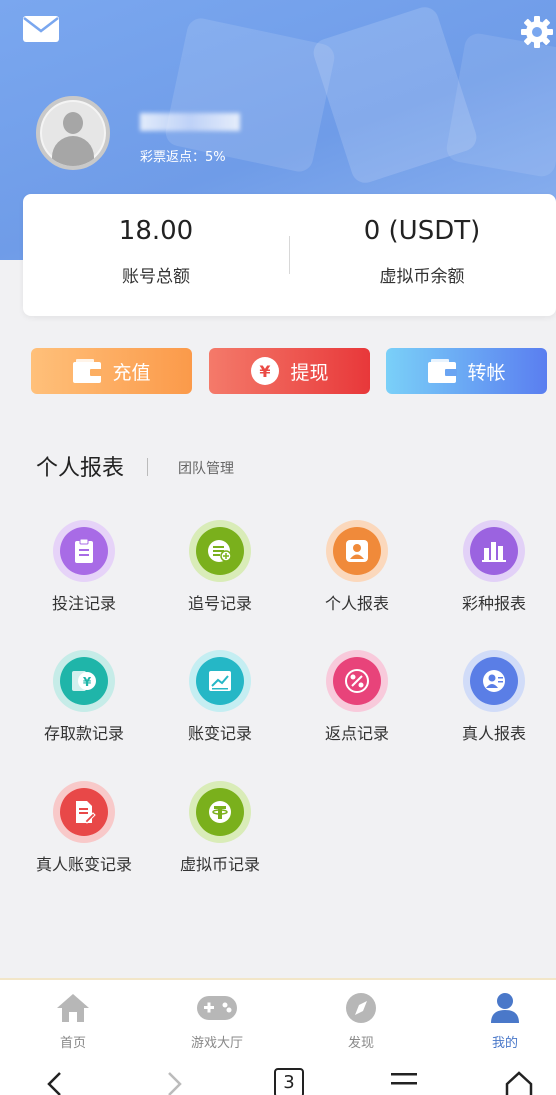 The height and width of the screenshot is (1095, 556). I want to click on recharge-label: 充值, so click(131, 372).